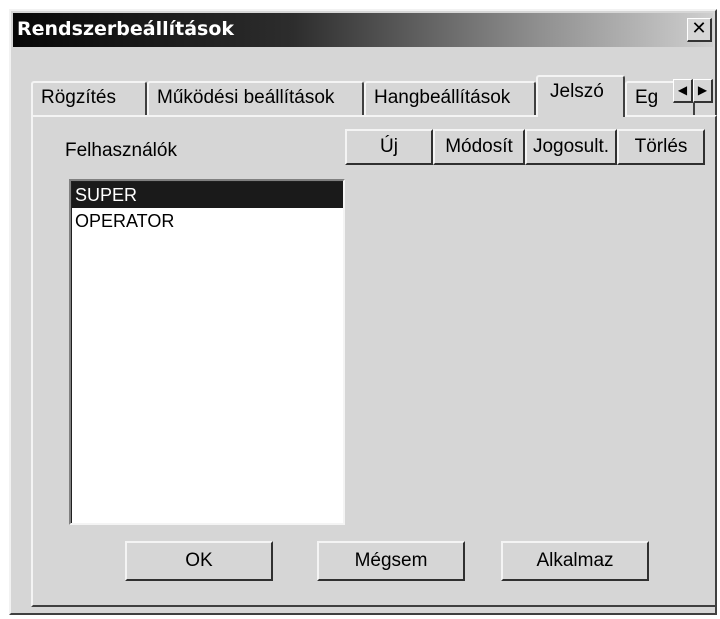  What do you see at coordinates (207, 221) in the screenshot?
I see `list-item-operator: OPERATOR` at bounding box center [207, 221].